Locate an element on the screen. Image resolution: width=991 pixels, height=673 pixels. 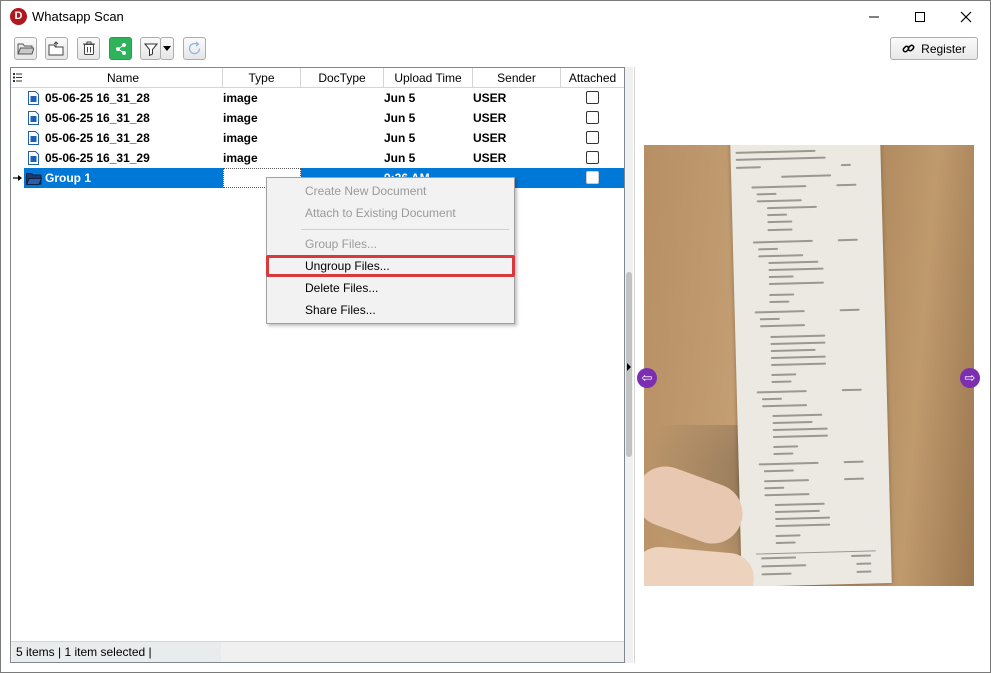
close-icon is located at coordinates (966, 17).